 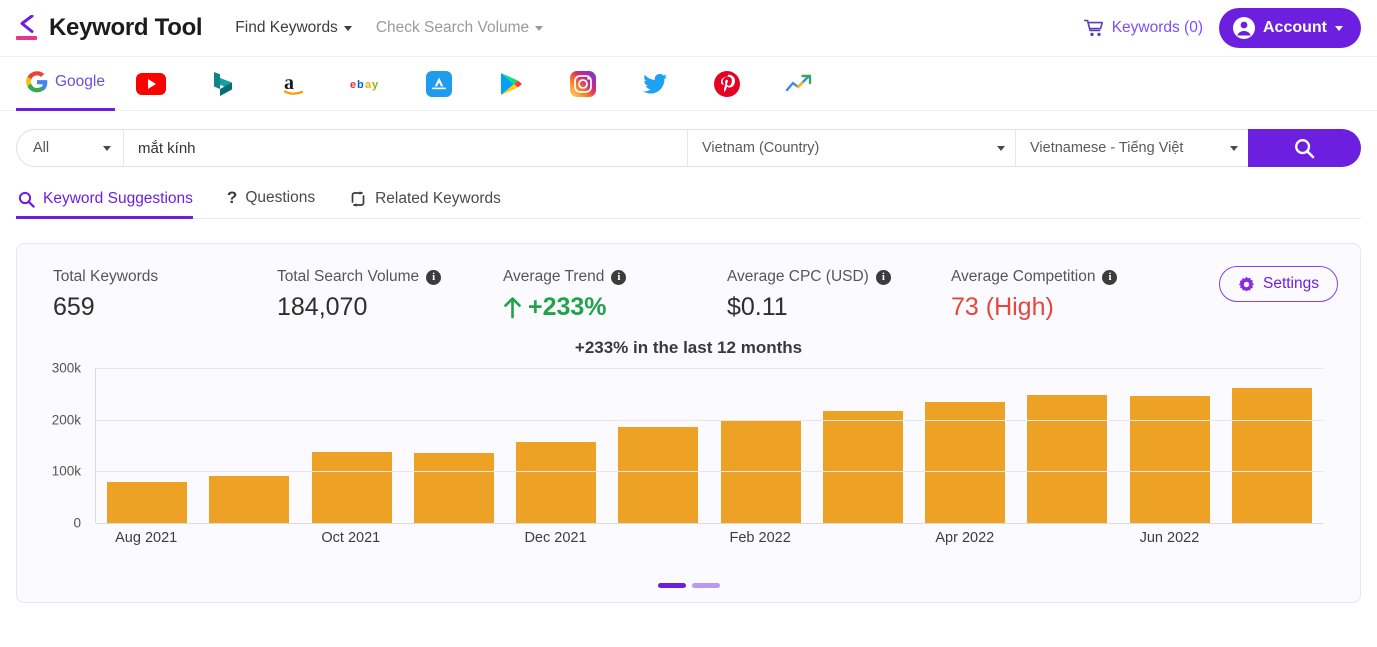 I want to click on twitter-icon, so click(x=654, y=83).